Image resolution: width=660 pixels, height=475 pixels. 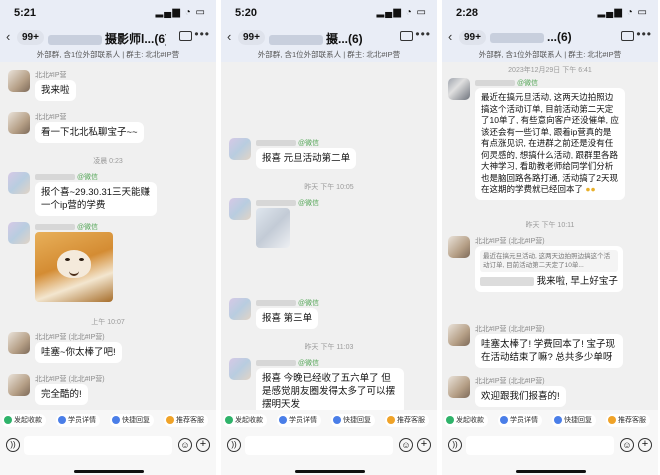 What do you see at coordinates (287, 318) in the screenshot?
I see `message-bubble: 报喜 第三单` at bounding box center [287, 318].